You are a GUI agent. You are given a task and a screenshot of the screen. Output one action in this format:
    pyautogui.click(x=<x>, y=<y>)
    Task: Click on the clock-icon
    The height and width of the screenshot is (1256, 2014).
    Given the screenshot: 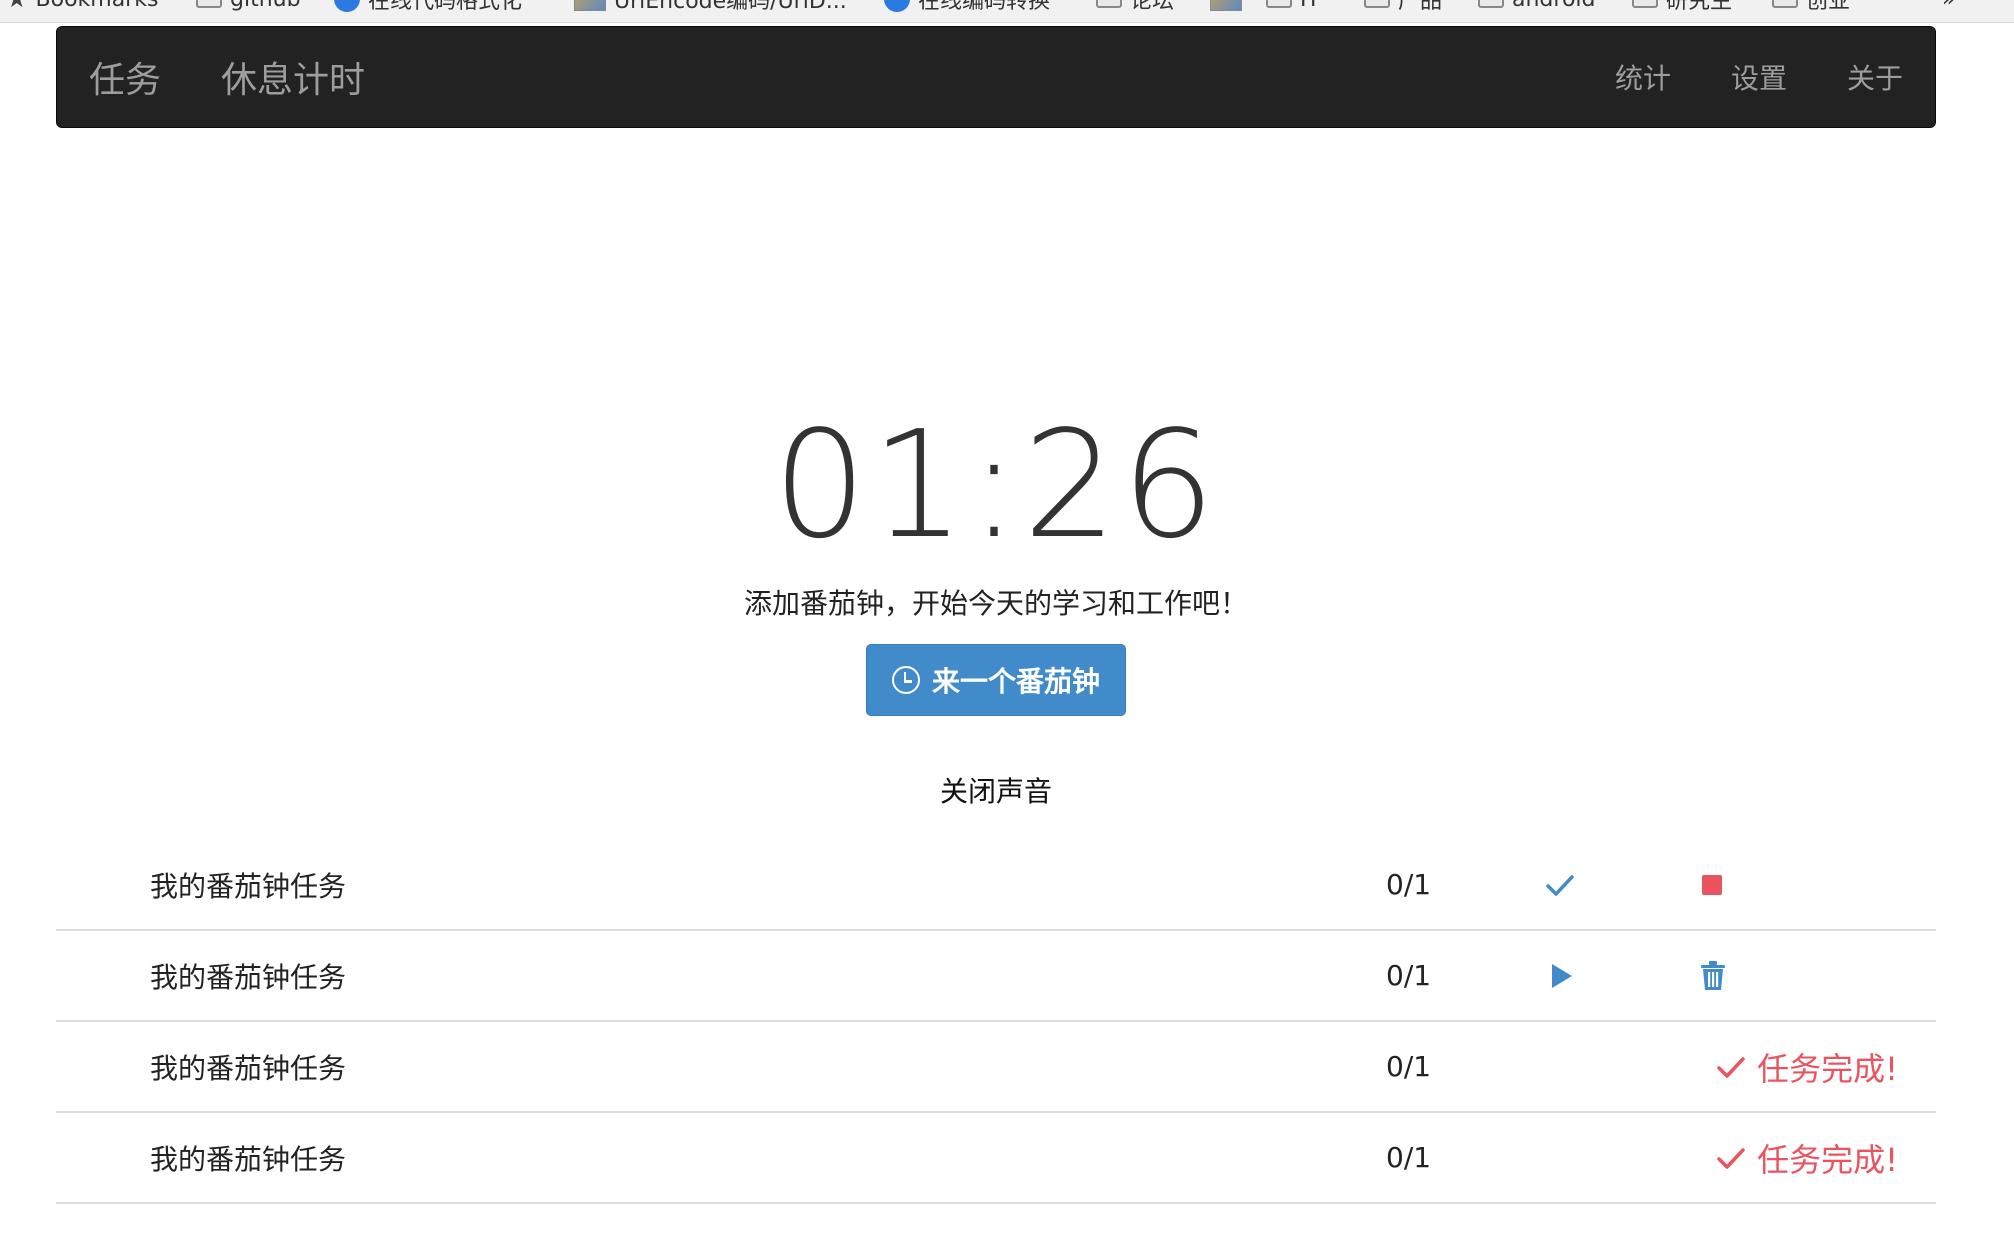 What is the action you would take?
    pyautogui.click(x=905, y=680)
    